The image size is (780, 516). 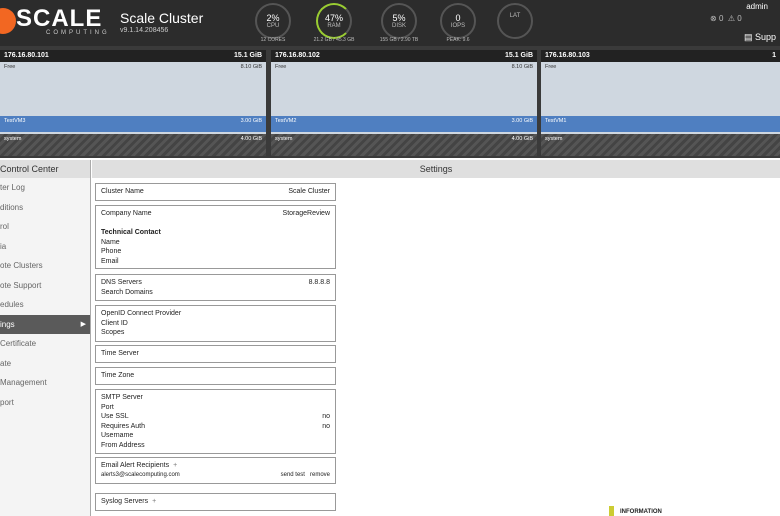 What do you see at coordinates (59, 18) in the screenshot?
I see `brand-text: SCALE` at bounding box center [59, 18].